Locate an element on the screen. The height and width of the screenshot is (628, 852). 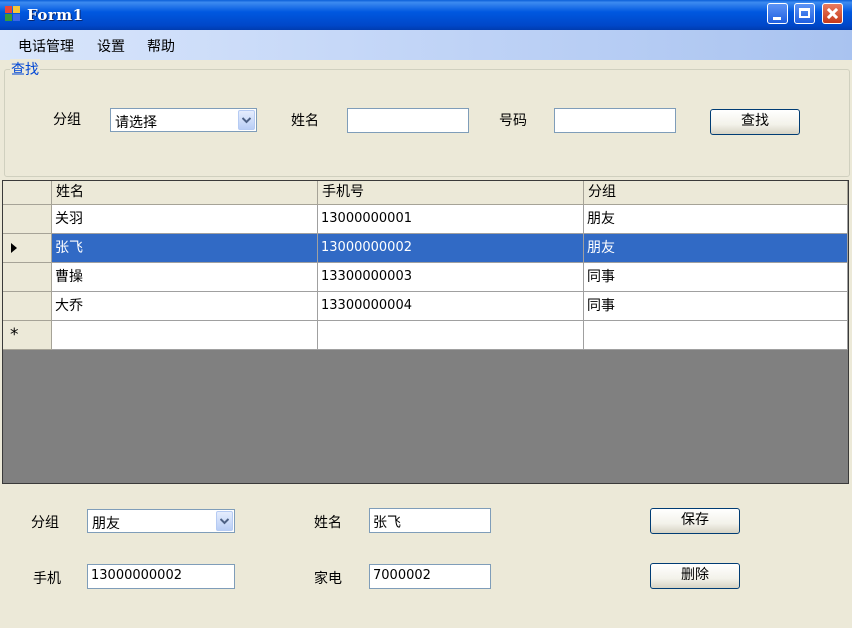
detail-group-label: 分组 is located at coordinates (45, 523).